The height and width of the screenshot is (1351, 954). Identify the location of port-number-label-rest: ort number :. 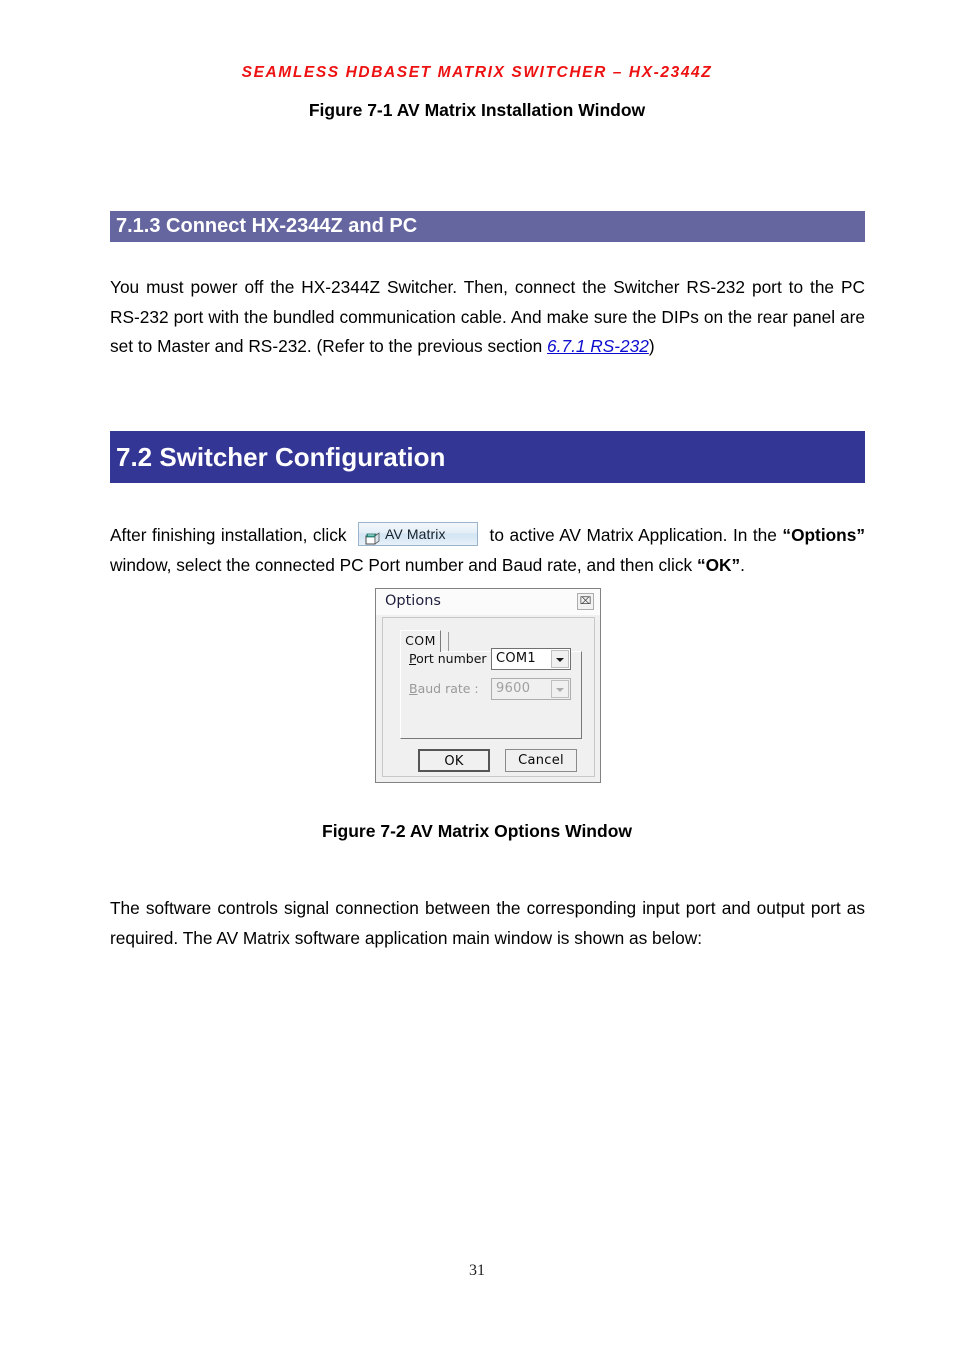
(455, 658).